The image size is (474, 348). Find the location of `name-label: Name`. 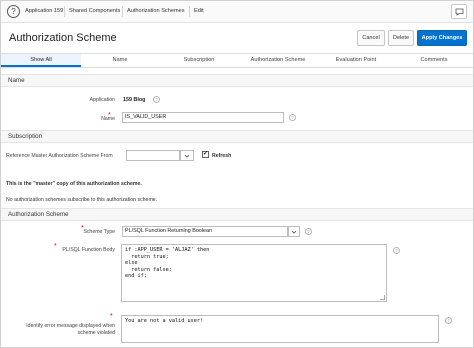

name-label: Name is located at coordinates (108, 119).